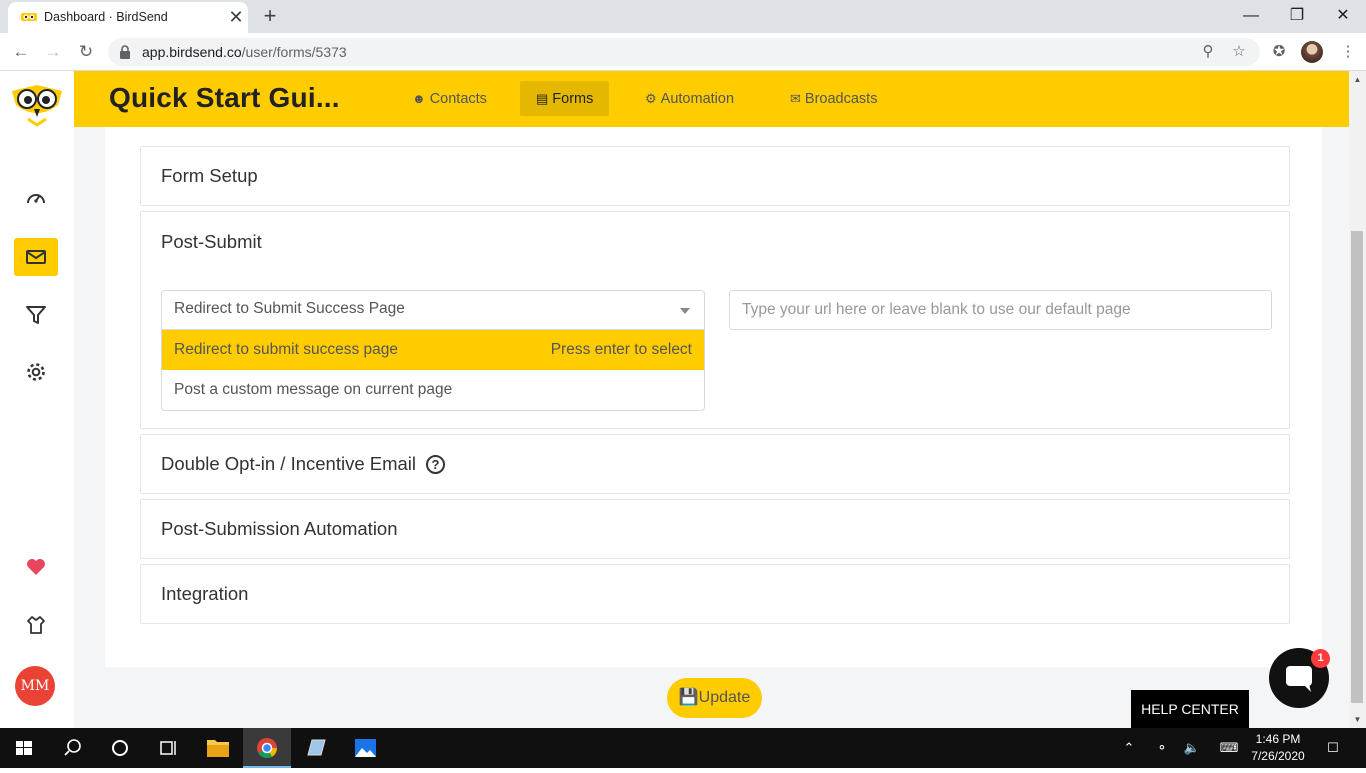 The image size is (1366, 773). What do you see at coordinates (1229, 748) in the screenshot?
I see `keyboard-icon: ⌨` at bounding box center [1229, 748].